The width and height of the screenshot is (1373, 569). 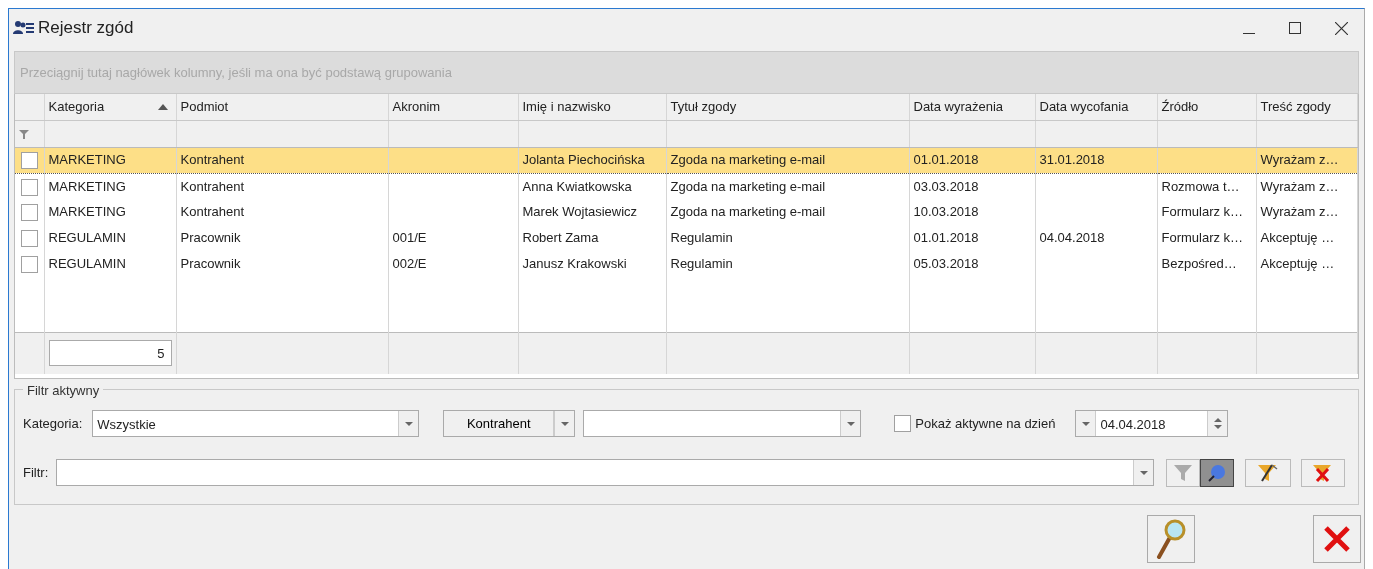 I want to click on table-cell: Janusz Krakowski, so click(x=574, y=264).